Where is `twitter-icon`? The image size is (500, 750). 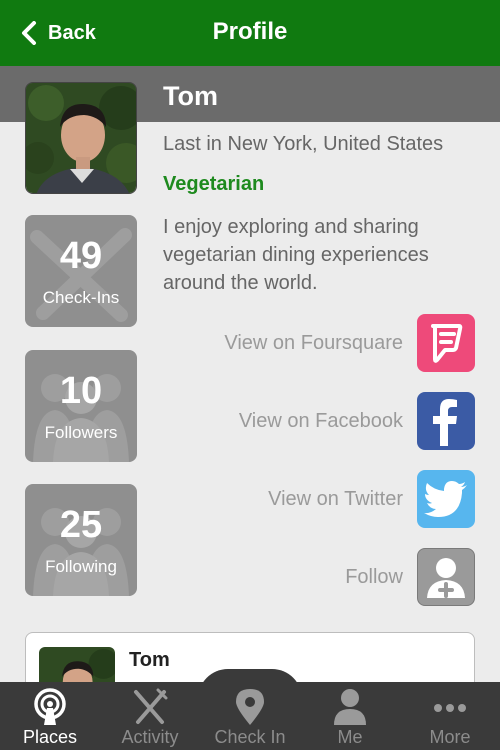
twitter-icon is located at coordinates (446, 499).